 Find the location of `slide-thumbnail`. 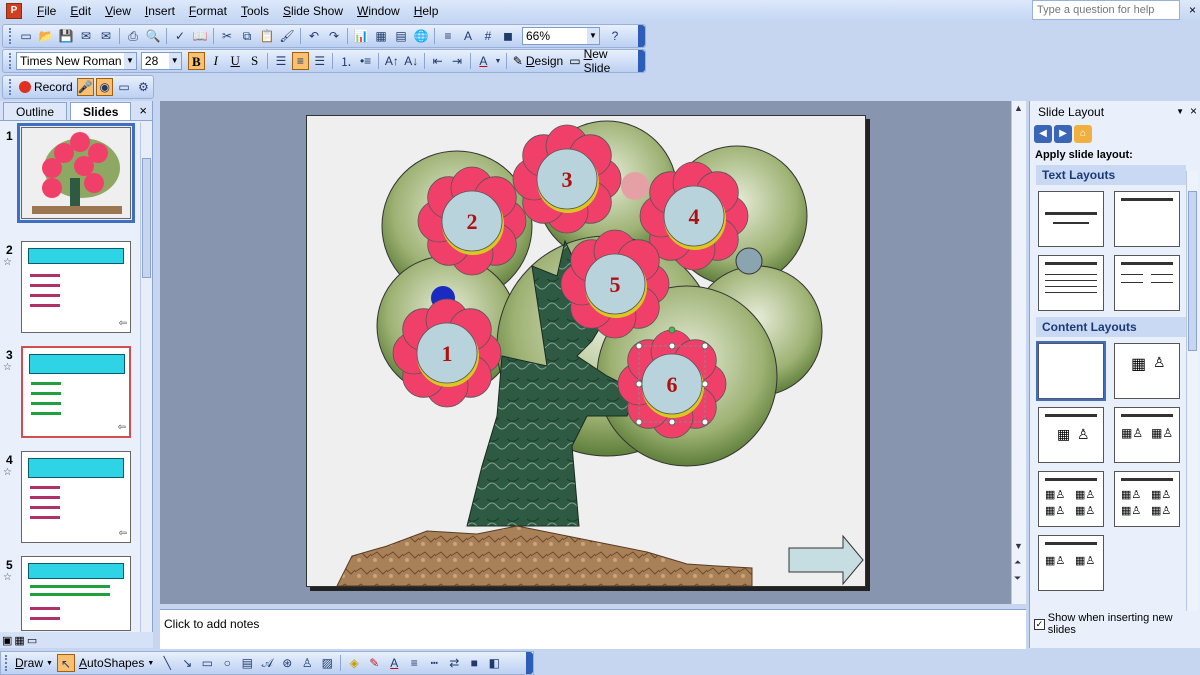

slide-thumbnail is located at coordinates (76, 173).